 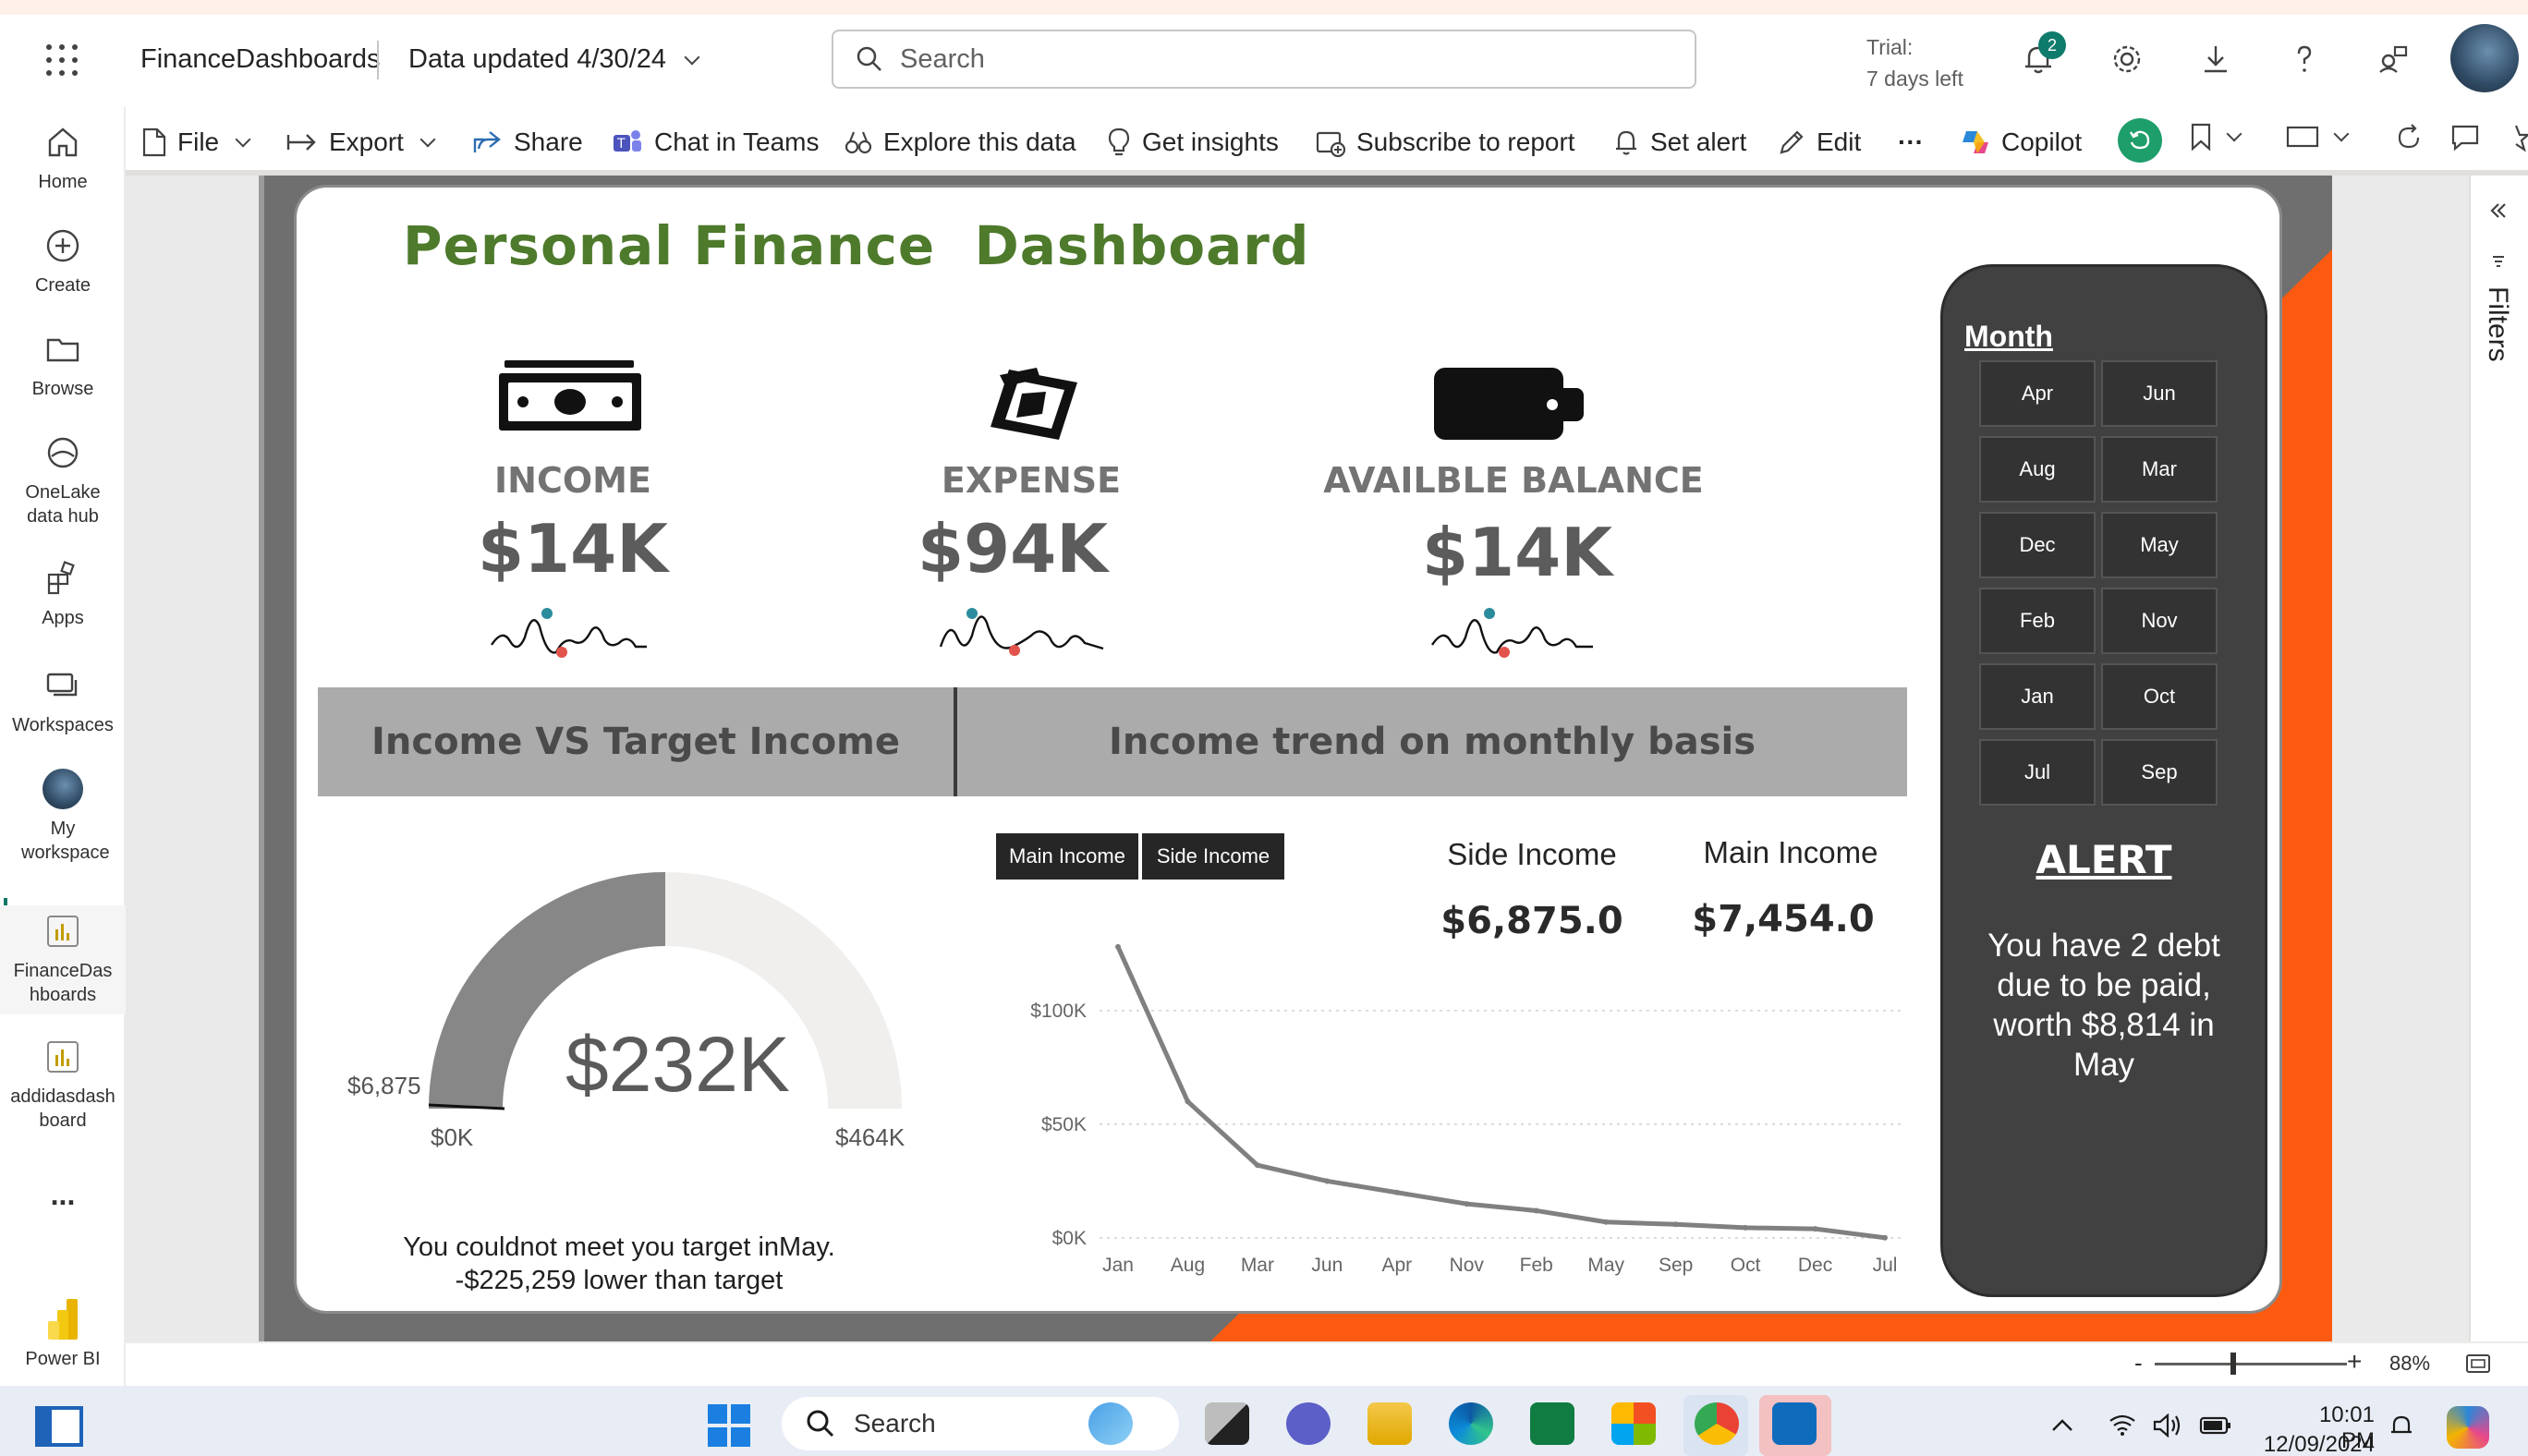 I want to click on month-option-mar: Mar, so click(x=2159, y=469).